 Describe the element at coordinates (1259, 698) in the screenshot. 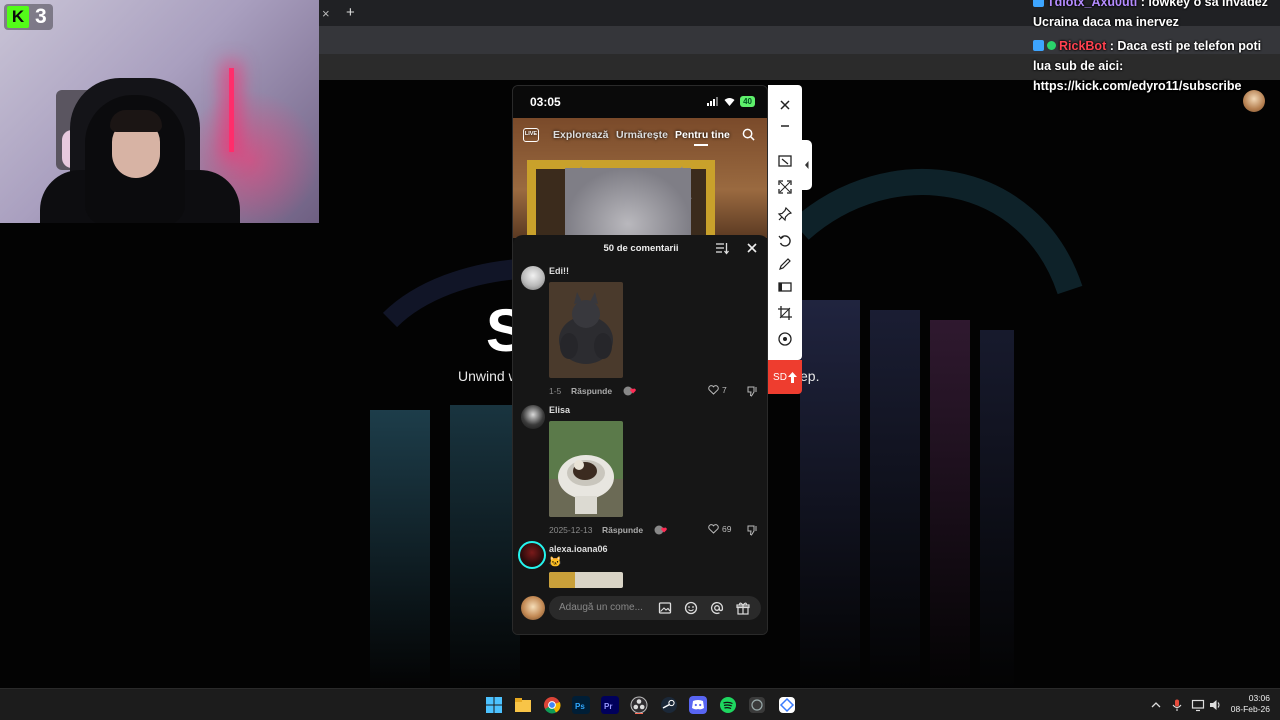

I see `clock-time: 03:06` at that location.